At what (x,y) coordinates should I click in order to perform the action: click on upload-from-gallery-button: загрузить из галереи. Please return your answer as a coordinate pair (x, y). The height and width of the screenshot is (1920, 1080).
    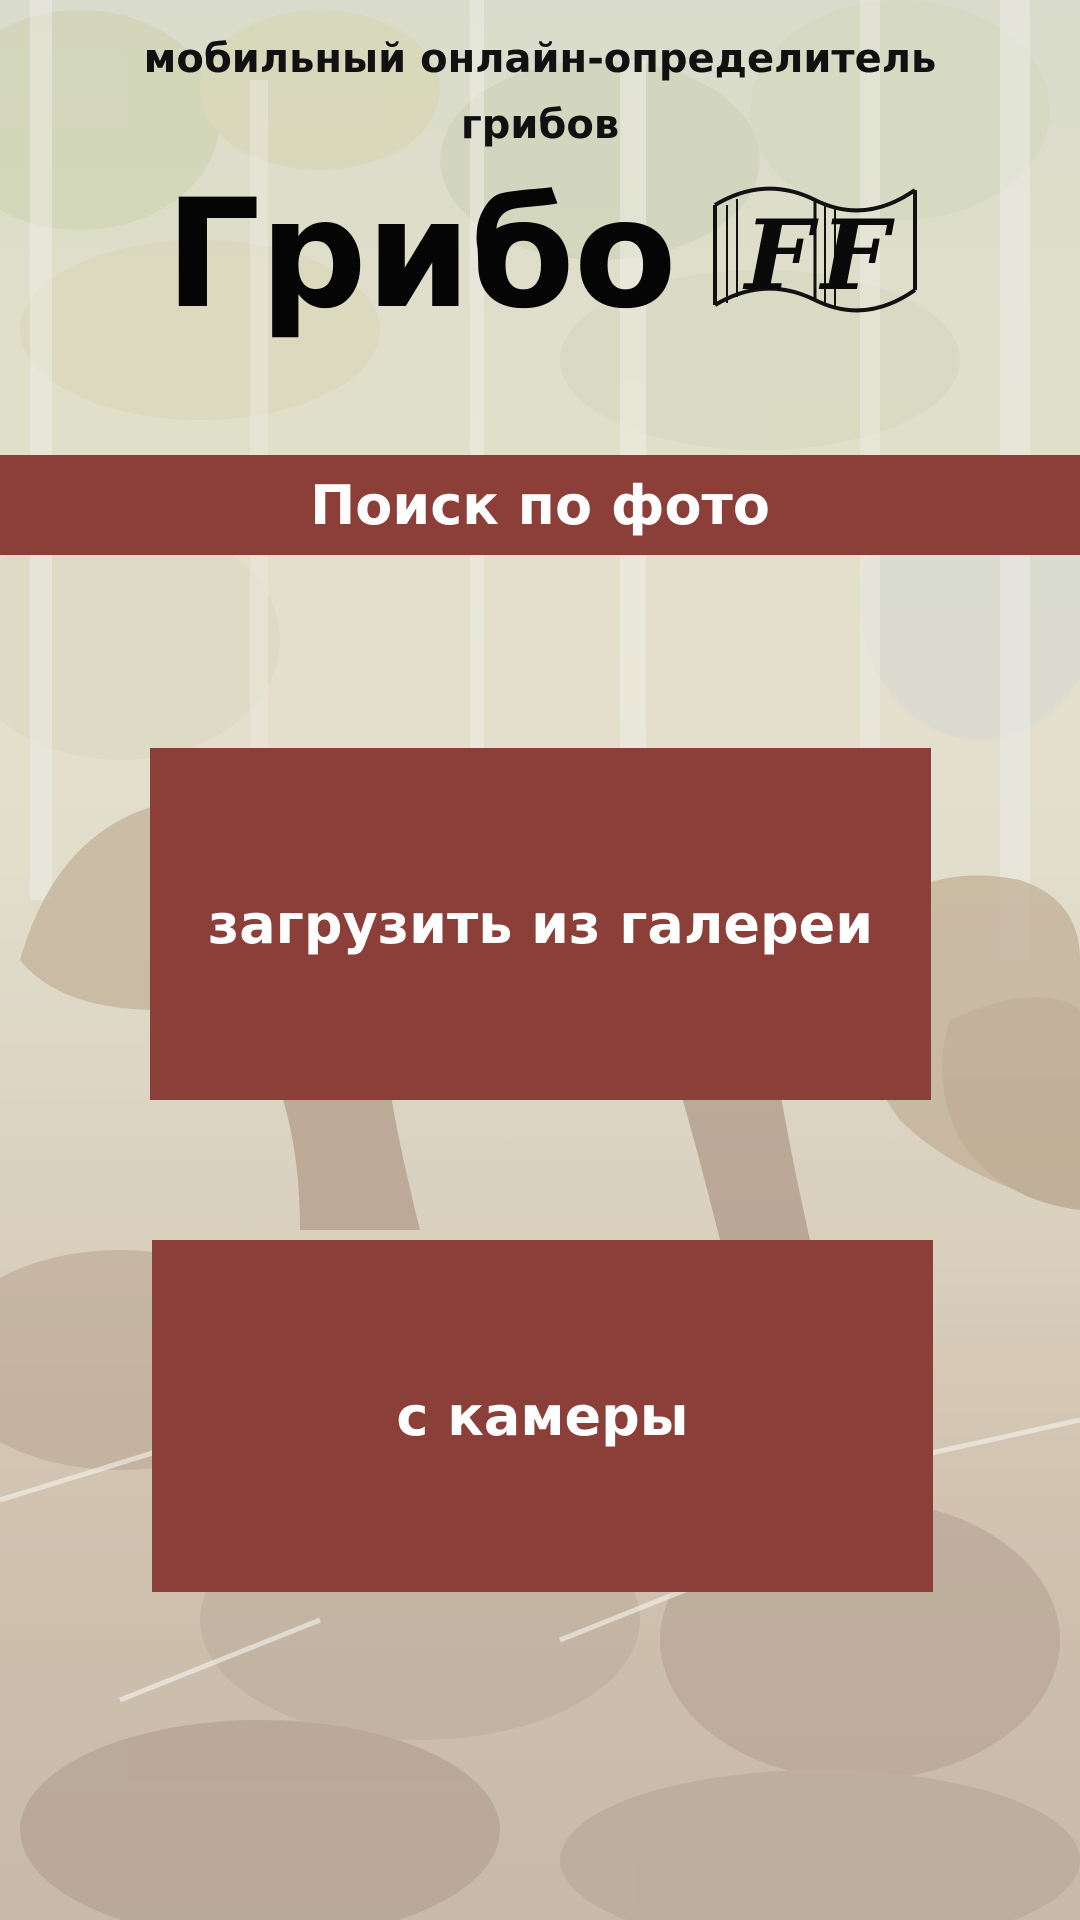
    Looking at the image, I should click on (540, 924).